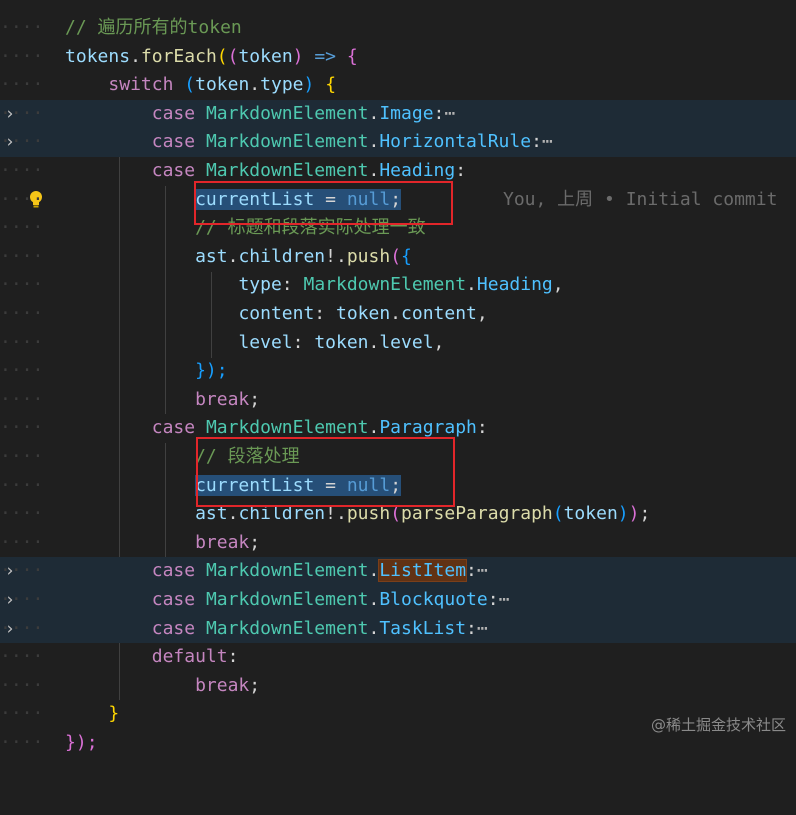 This screenshot has width=796, height=815. What do you see at coordinates (398, 400) in the screenshot?
I see `code-line-14: ···· break;` at bounding box center [398, 400].